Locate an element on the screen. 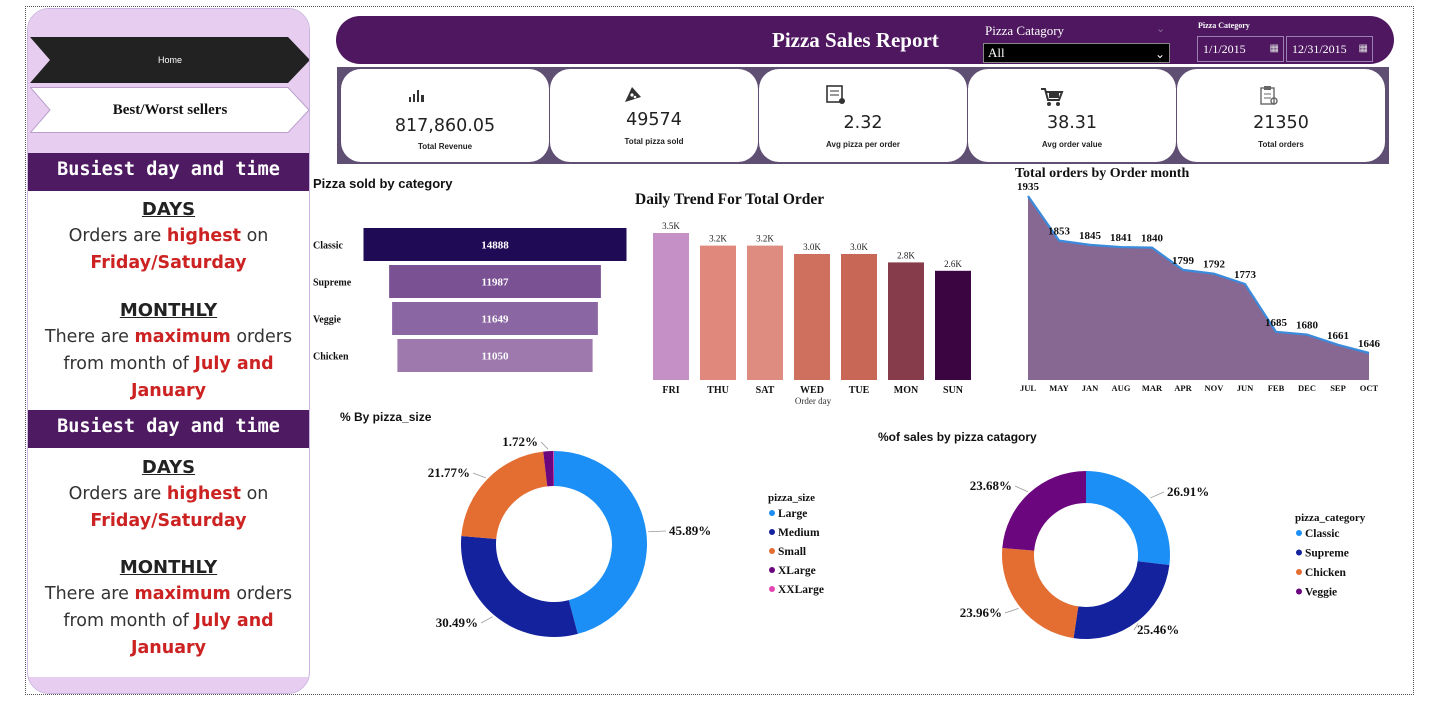 This screenshot has width=1438, height=716. month-data-label: 1935 is located at coordinates (1028, 188).